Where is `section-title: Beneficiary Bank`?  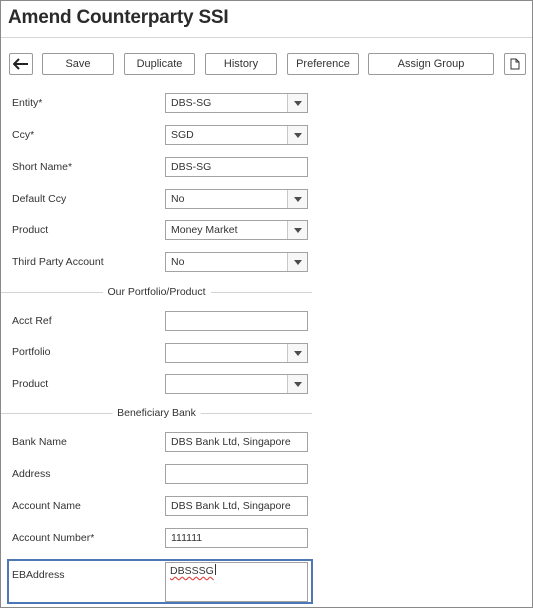
section-title: Beneficiary Bank is located at coordinates (156, 413).